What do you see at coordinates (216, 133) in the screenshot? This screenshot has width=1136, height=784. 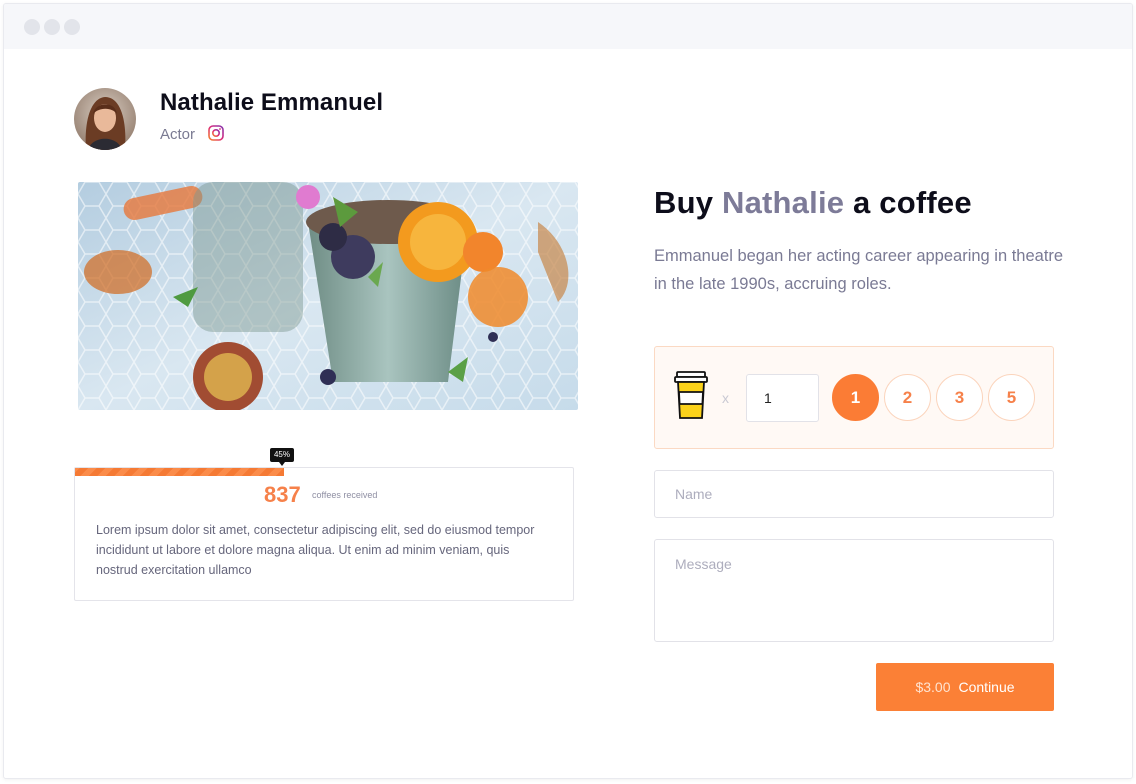 I see `instagram-icon` at bounding box center [216, 133].